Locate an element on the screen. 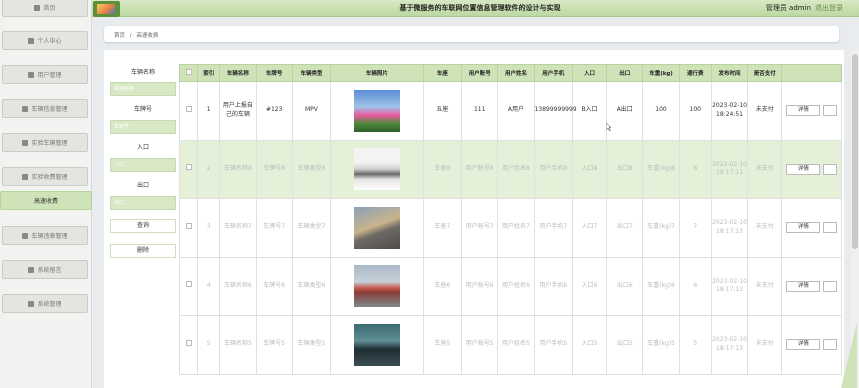 The height and width of the screenshot is (388, 859). cell-plate: 车牌号5 is located at coordinates (274, 345).